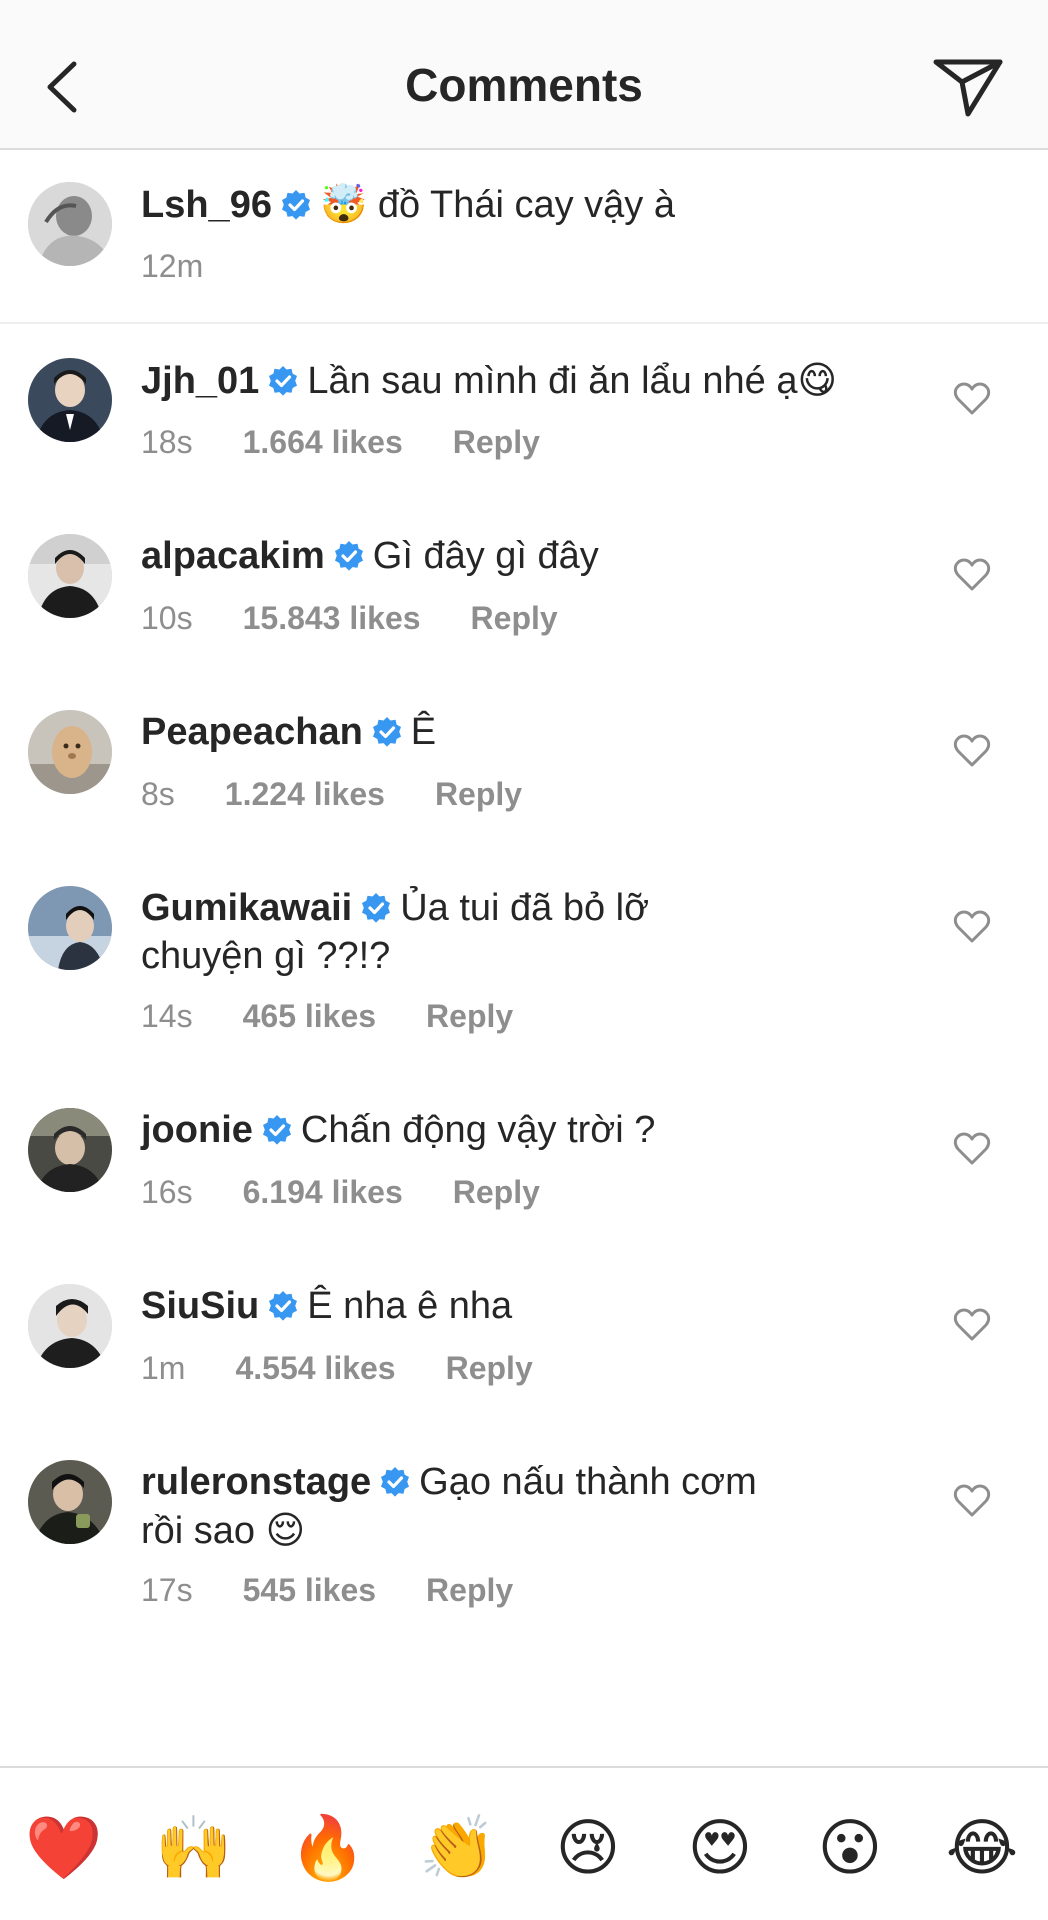  I want to click on comment-meta: 10s 15.843 likes Reply, so click(374, 618).